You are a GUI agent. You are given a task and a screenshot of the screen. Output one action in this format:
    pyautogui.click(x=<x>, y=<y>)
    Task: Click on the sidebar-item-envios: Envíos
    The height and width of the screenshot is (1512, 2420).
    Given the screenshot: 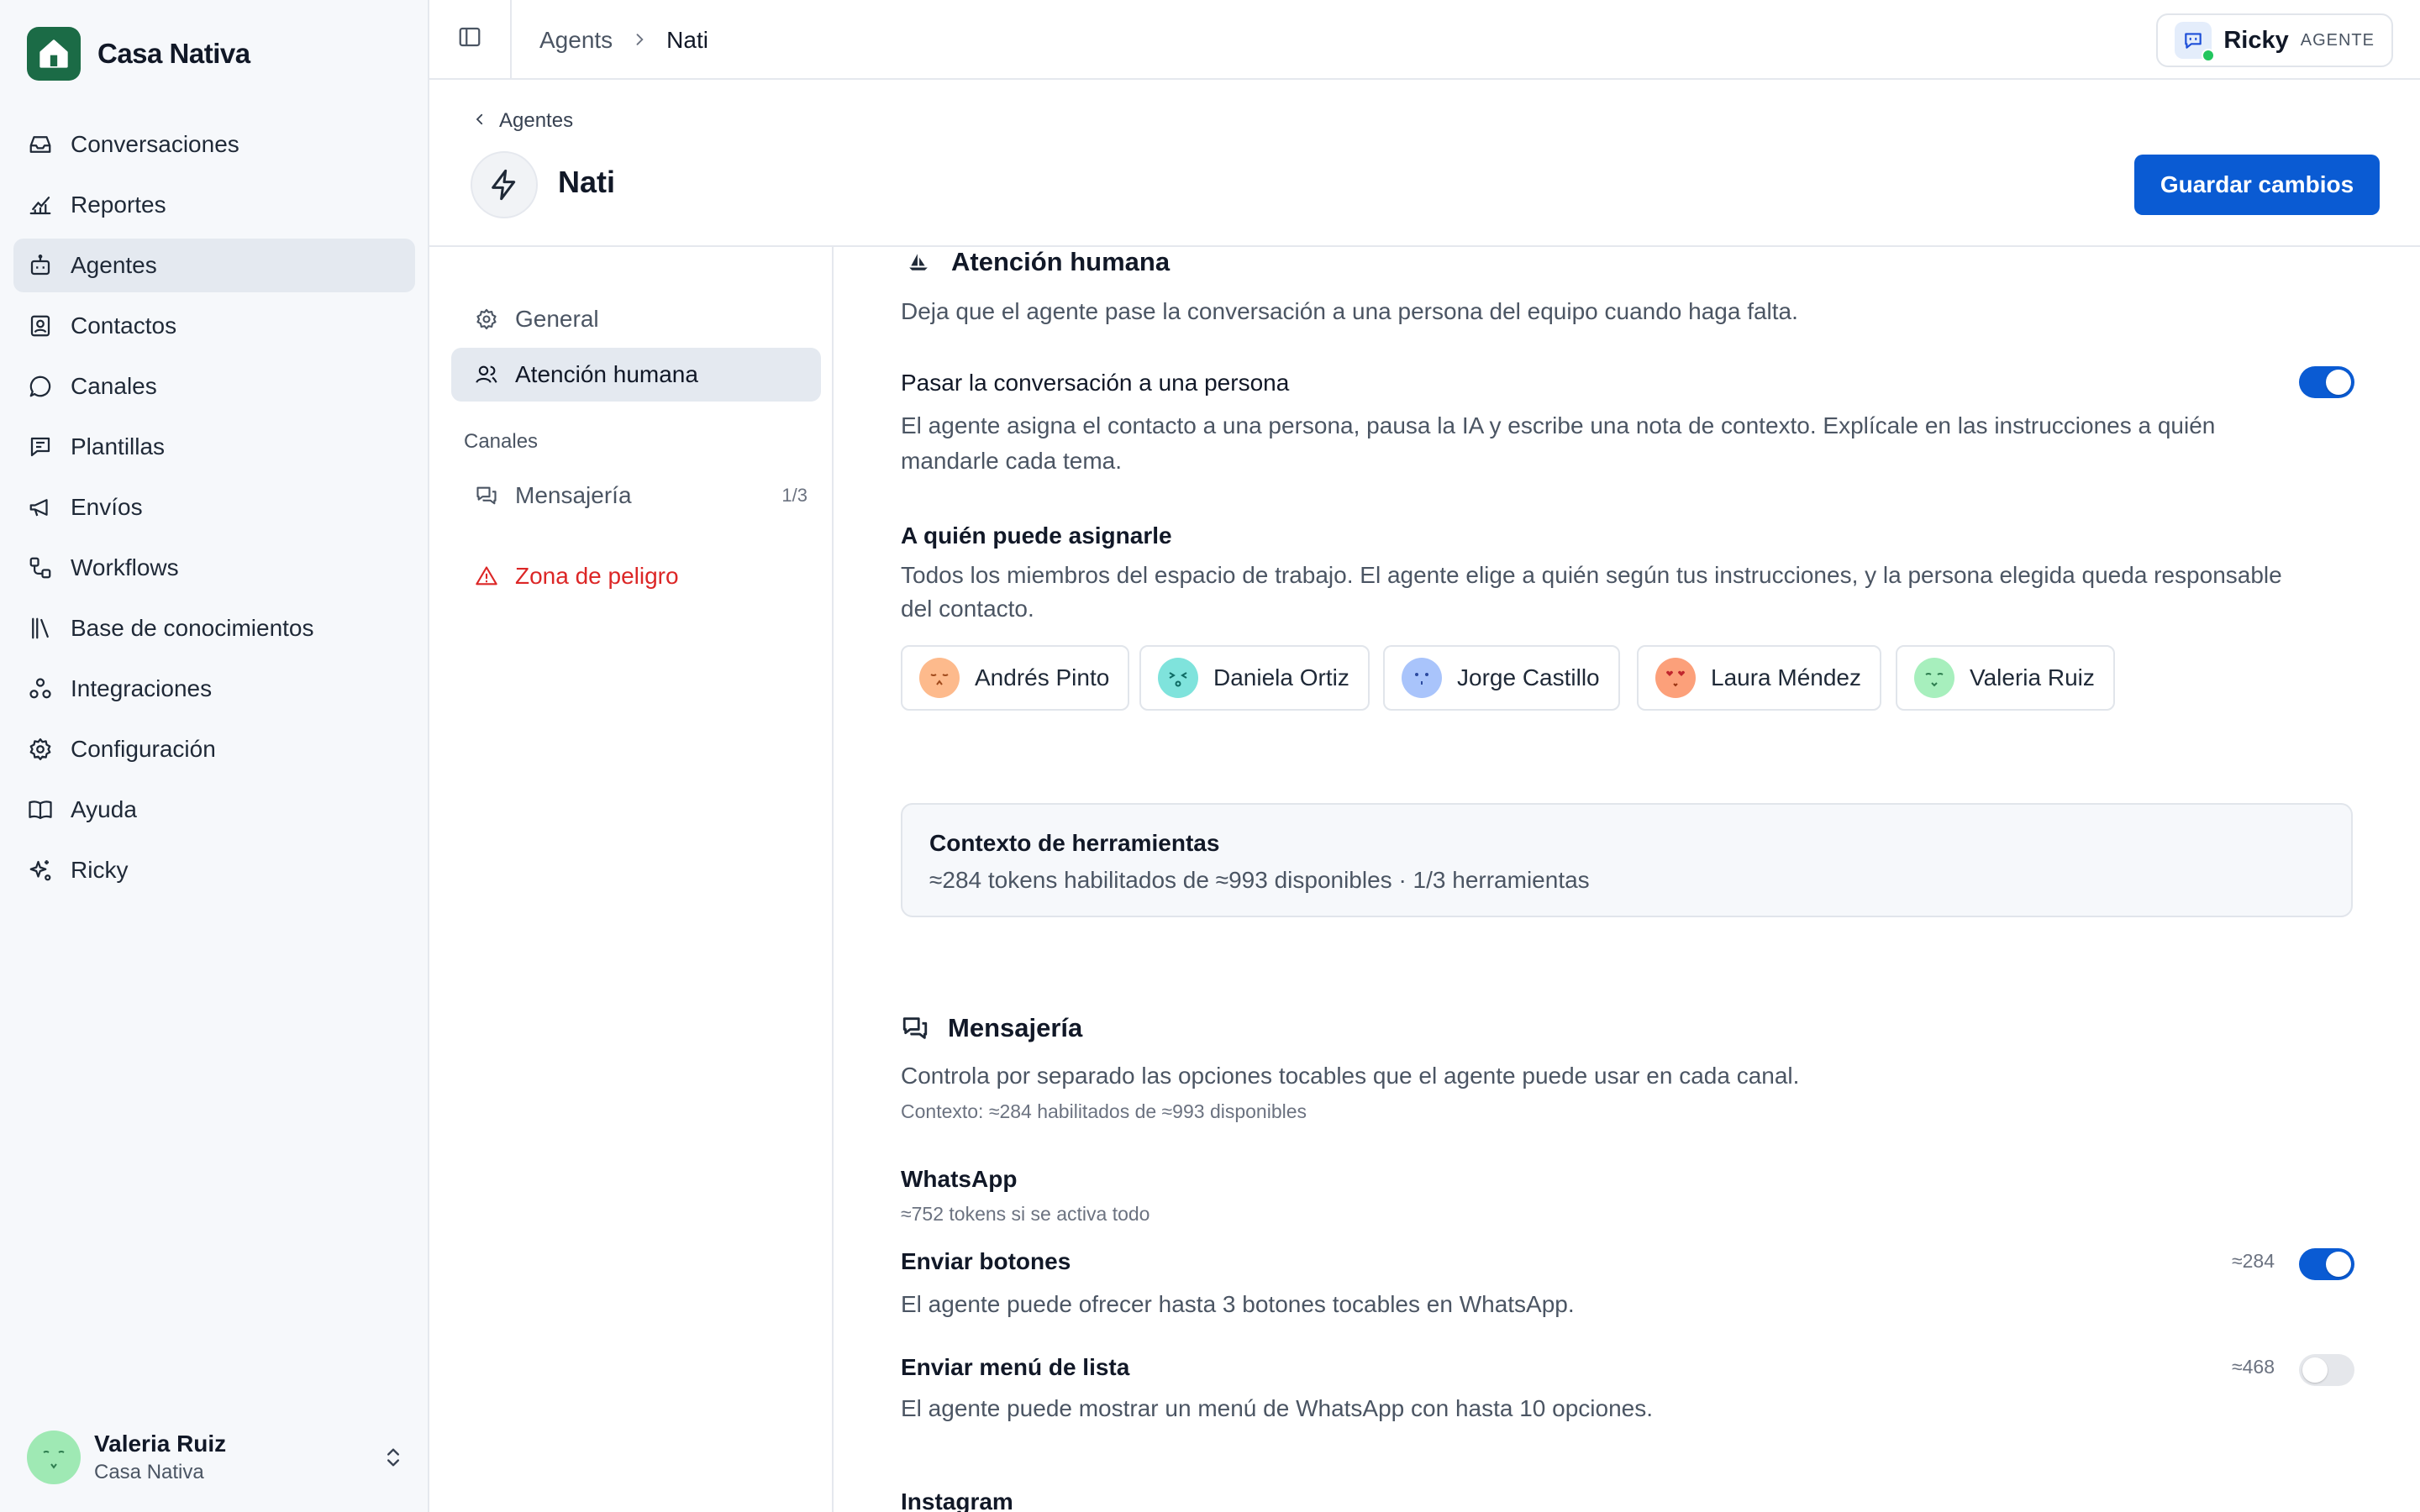 What is the action you would take?
    pyautogui.click(x=214, y=507)
    